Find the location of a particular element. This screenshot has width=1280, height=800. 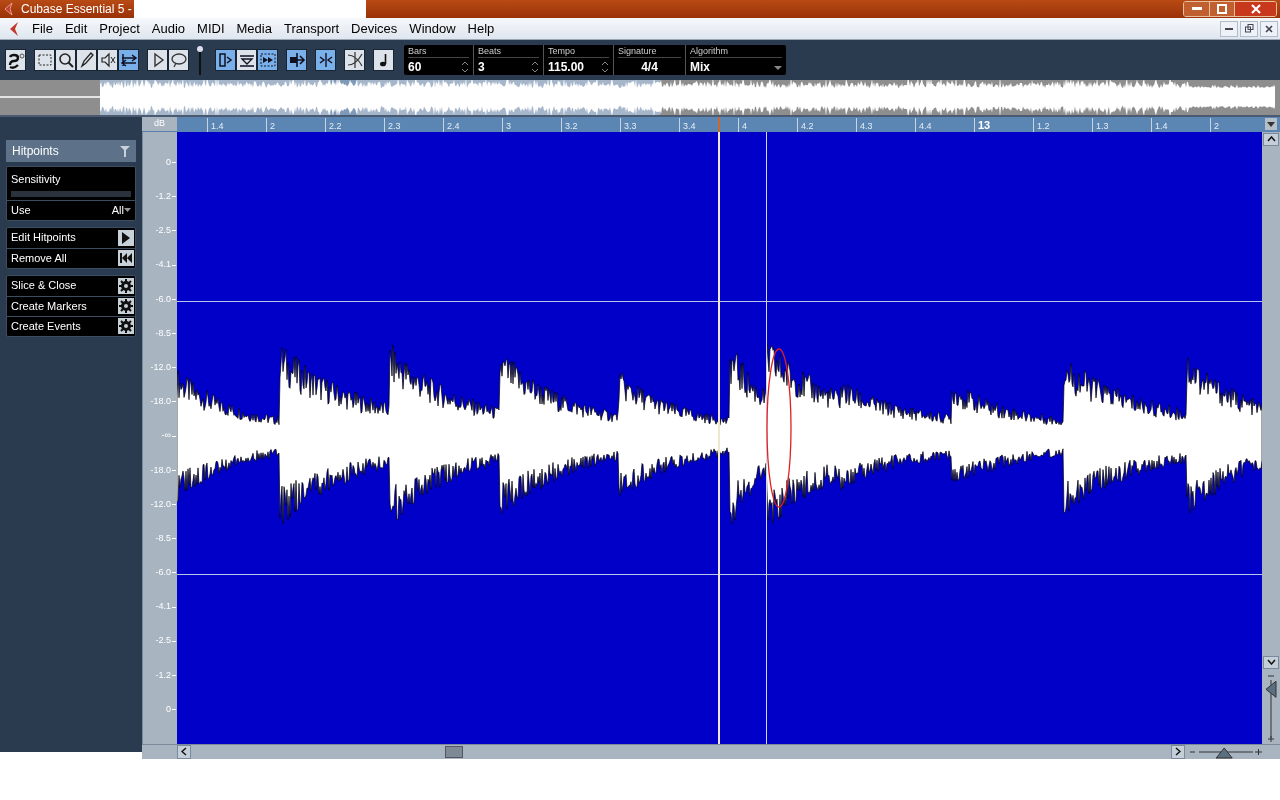

field-label: Beats is located at coordinates (508, 51).